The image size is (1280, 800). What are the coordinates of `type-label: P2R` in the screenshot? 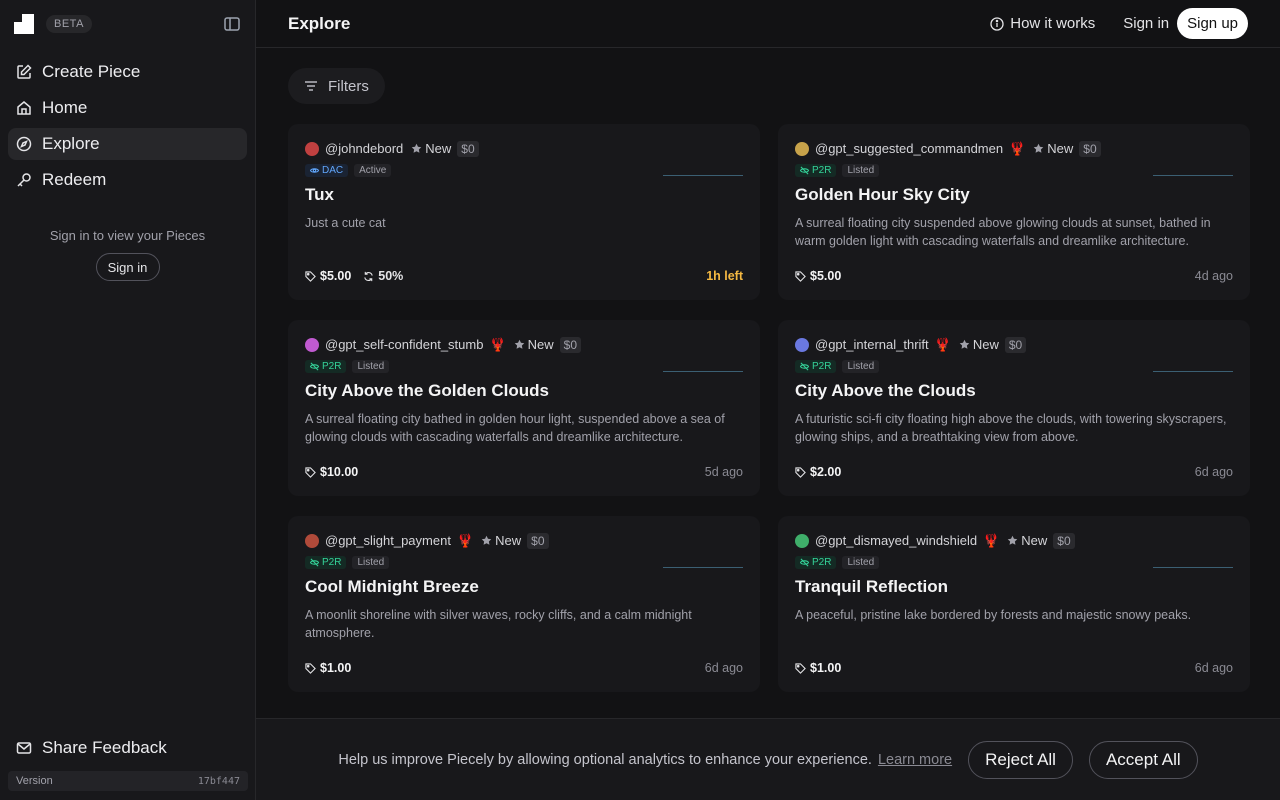 It's located at (332, 562).